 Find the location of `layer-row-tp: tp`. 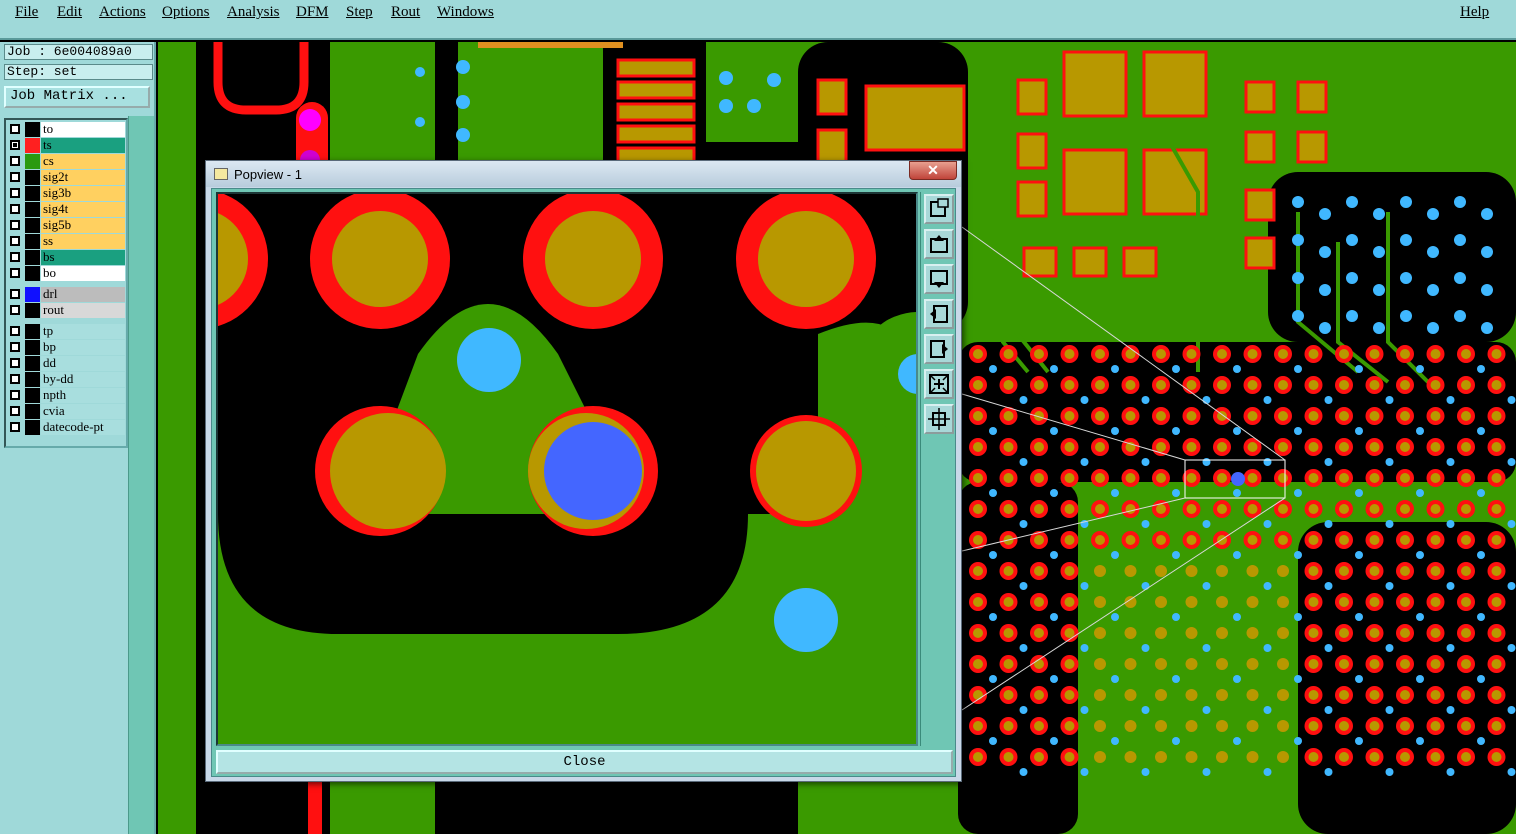

layer-row-tp: tp is located at coordinates (66, 331).